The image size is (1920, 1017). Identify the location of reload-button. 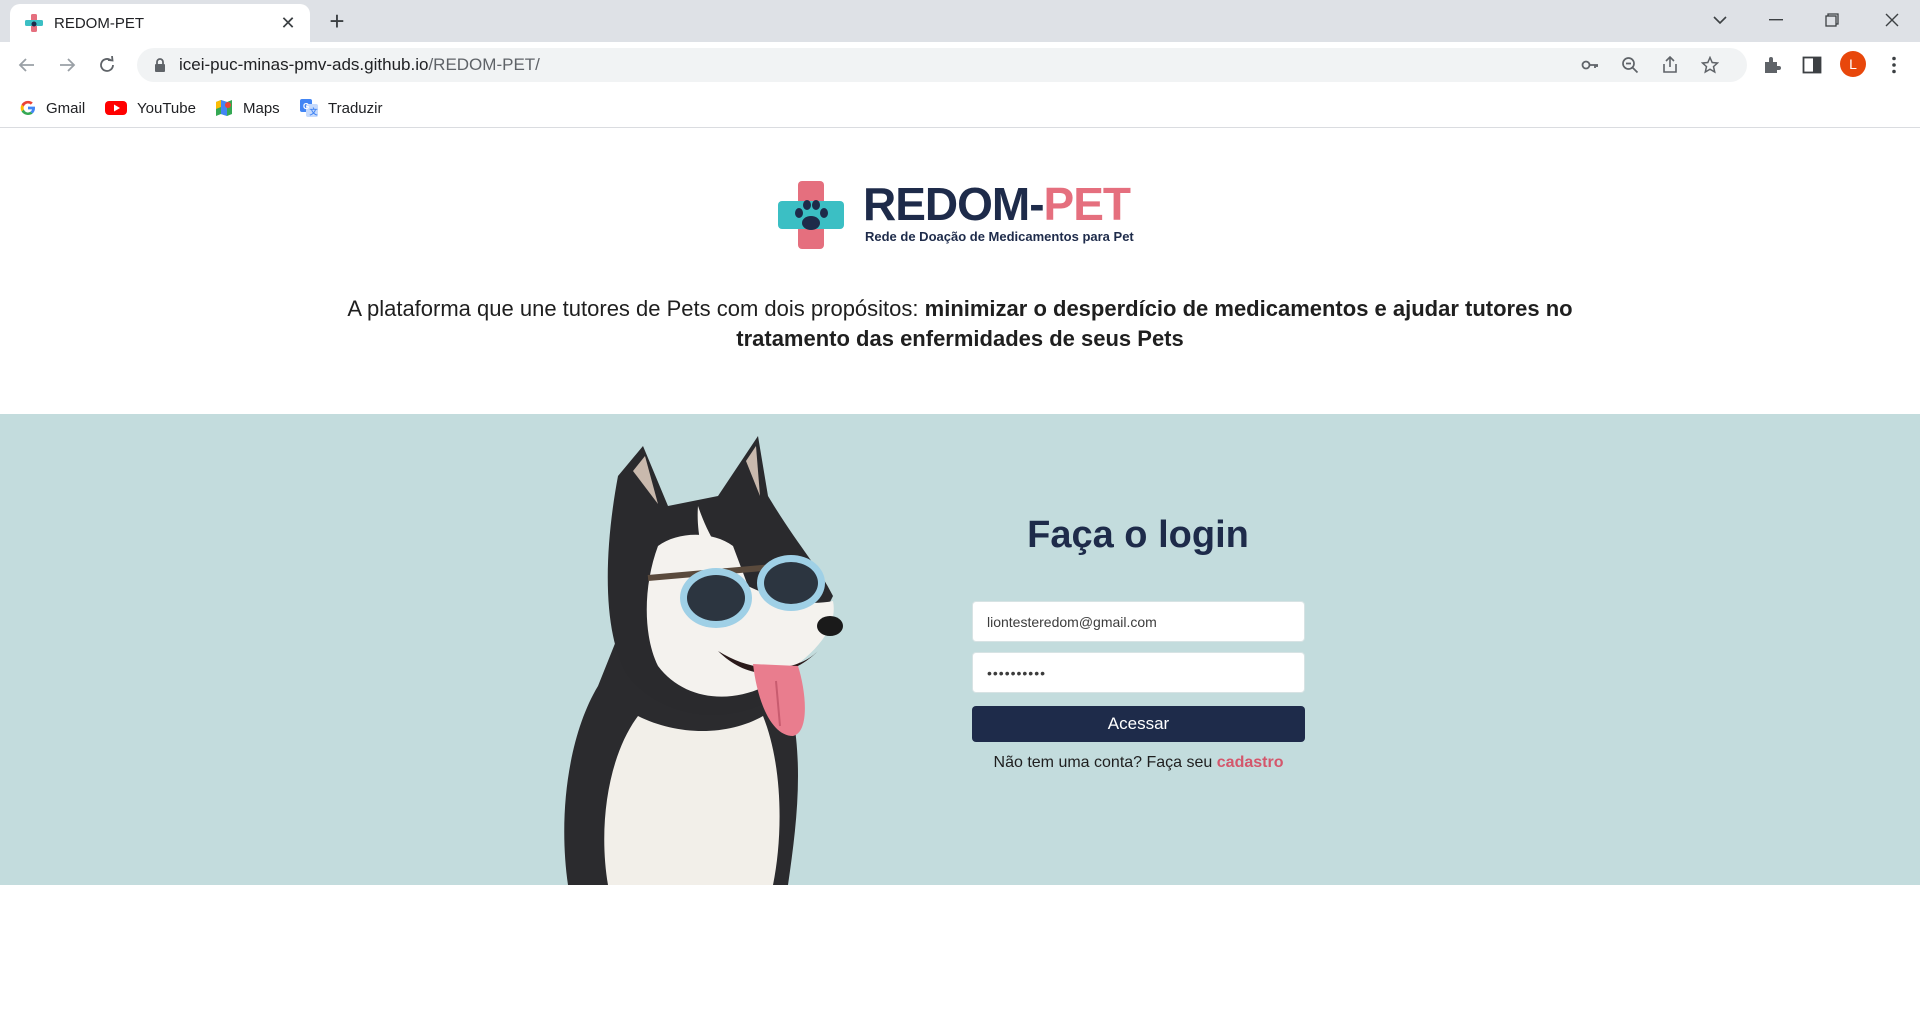
(107, 65).